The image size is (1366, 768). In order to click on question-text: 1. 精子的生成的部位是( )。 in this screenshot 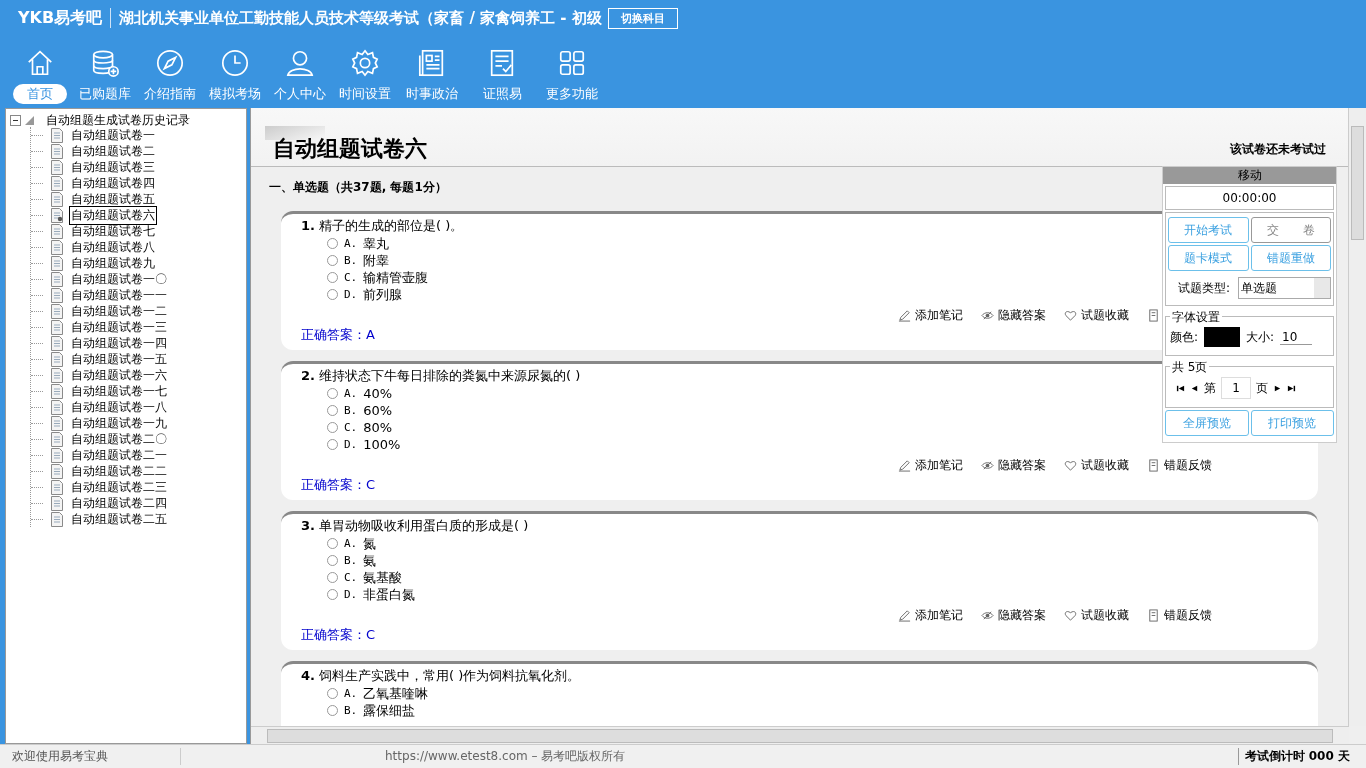, I will do `click(382, 226)`.